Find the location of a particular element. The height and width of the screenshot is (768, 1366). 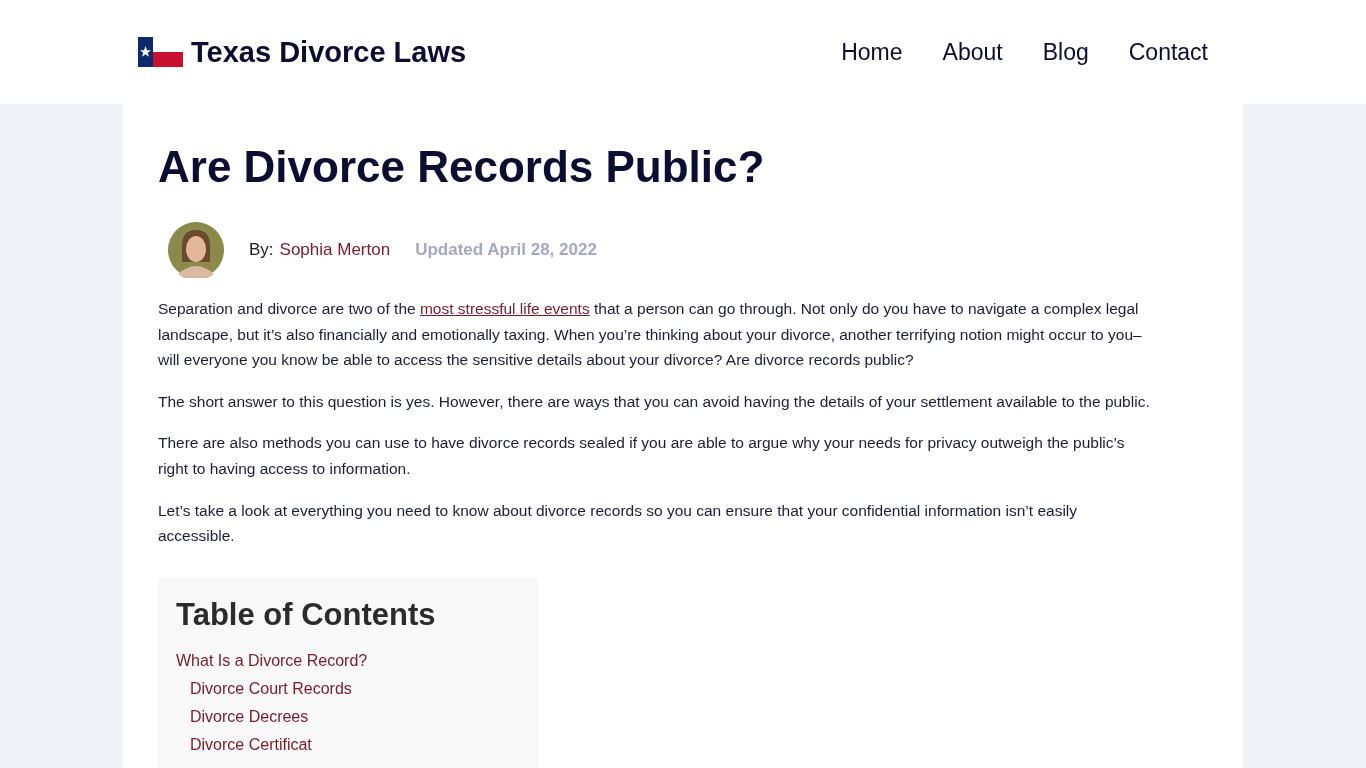

paragraph: Let’s take a look at everything you need to know about divorce records so you can ensure that your confidential information isn’t easily accessible. is located at coordinates (618, 523).